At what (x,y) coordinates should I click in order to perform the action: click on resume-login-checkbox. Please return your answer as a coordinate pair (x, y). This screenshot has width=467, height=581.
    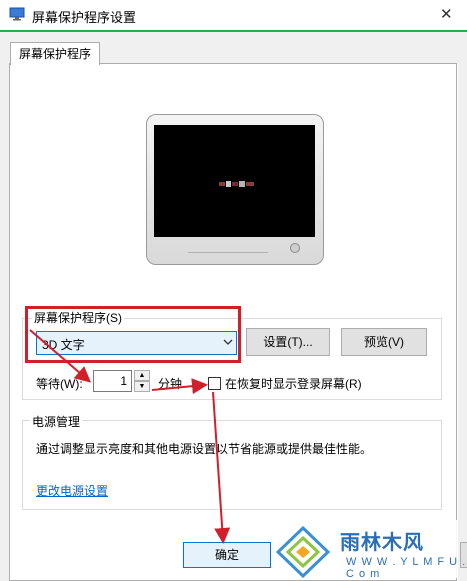
    Looking at the image, I should click on (214, 383).